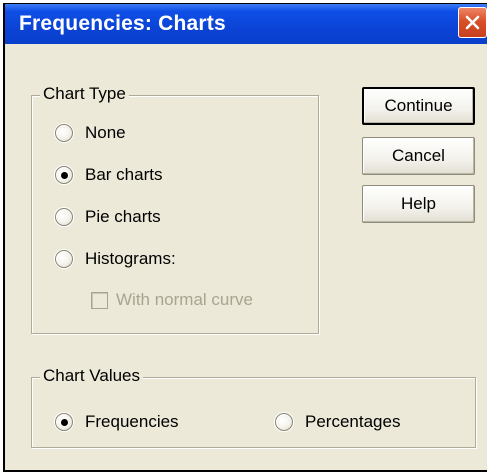 This screenshot has width=489, height=474. What do you see at coordinates (64, 217) in the screenshot?
I see `radio-pie-charts-circle` at bounding box center [64, 217].